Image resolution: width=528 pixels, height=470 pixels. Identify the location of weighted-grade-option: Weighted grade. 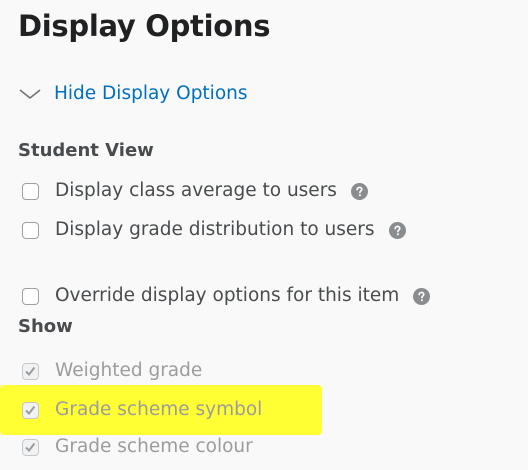
(112, 371).